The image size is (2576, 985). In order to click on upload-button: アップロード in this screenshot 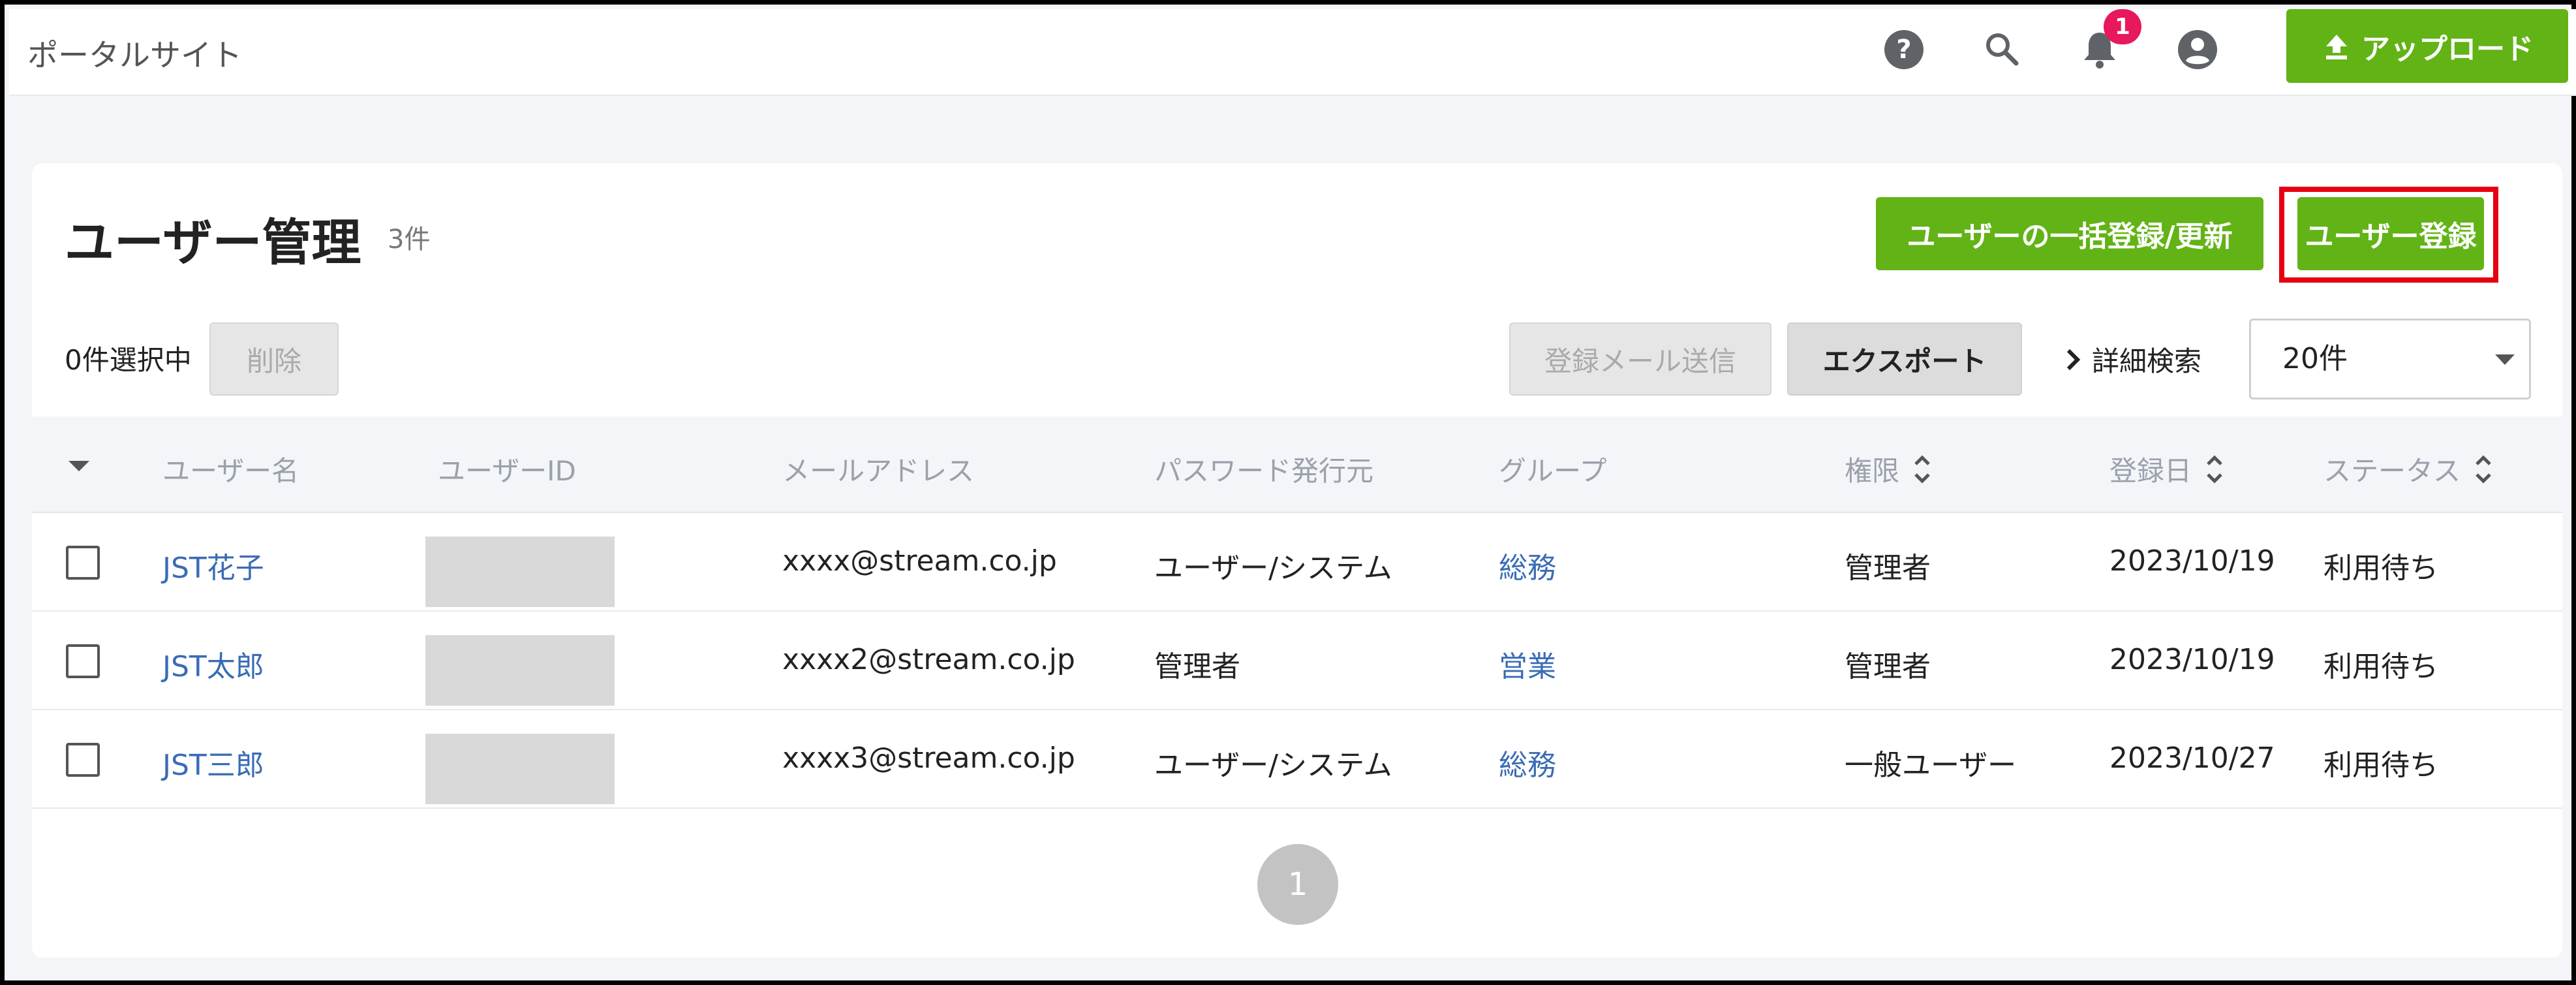, I will do `click(2427, 46)`.